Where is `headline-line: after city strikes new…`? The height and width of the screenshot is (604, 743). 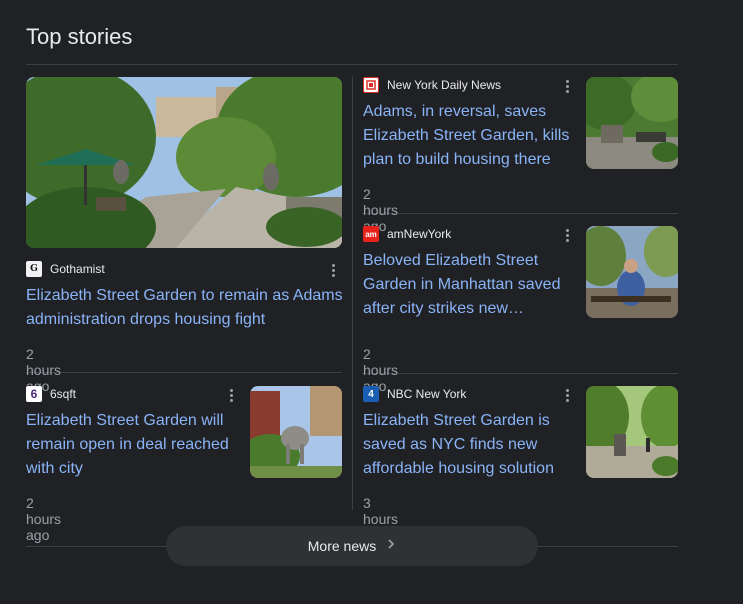 headline-line: after city strikes new… is located at coordinates (443, 308).